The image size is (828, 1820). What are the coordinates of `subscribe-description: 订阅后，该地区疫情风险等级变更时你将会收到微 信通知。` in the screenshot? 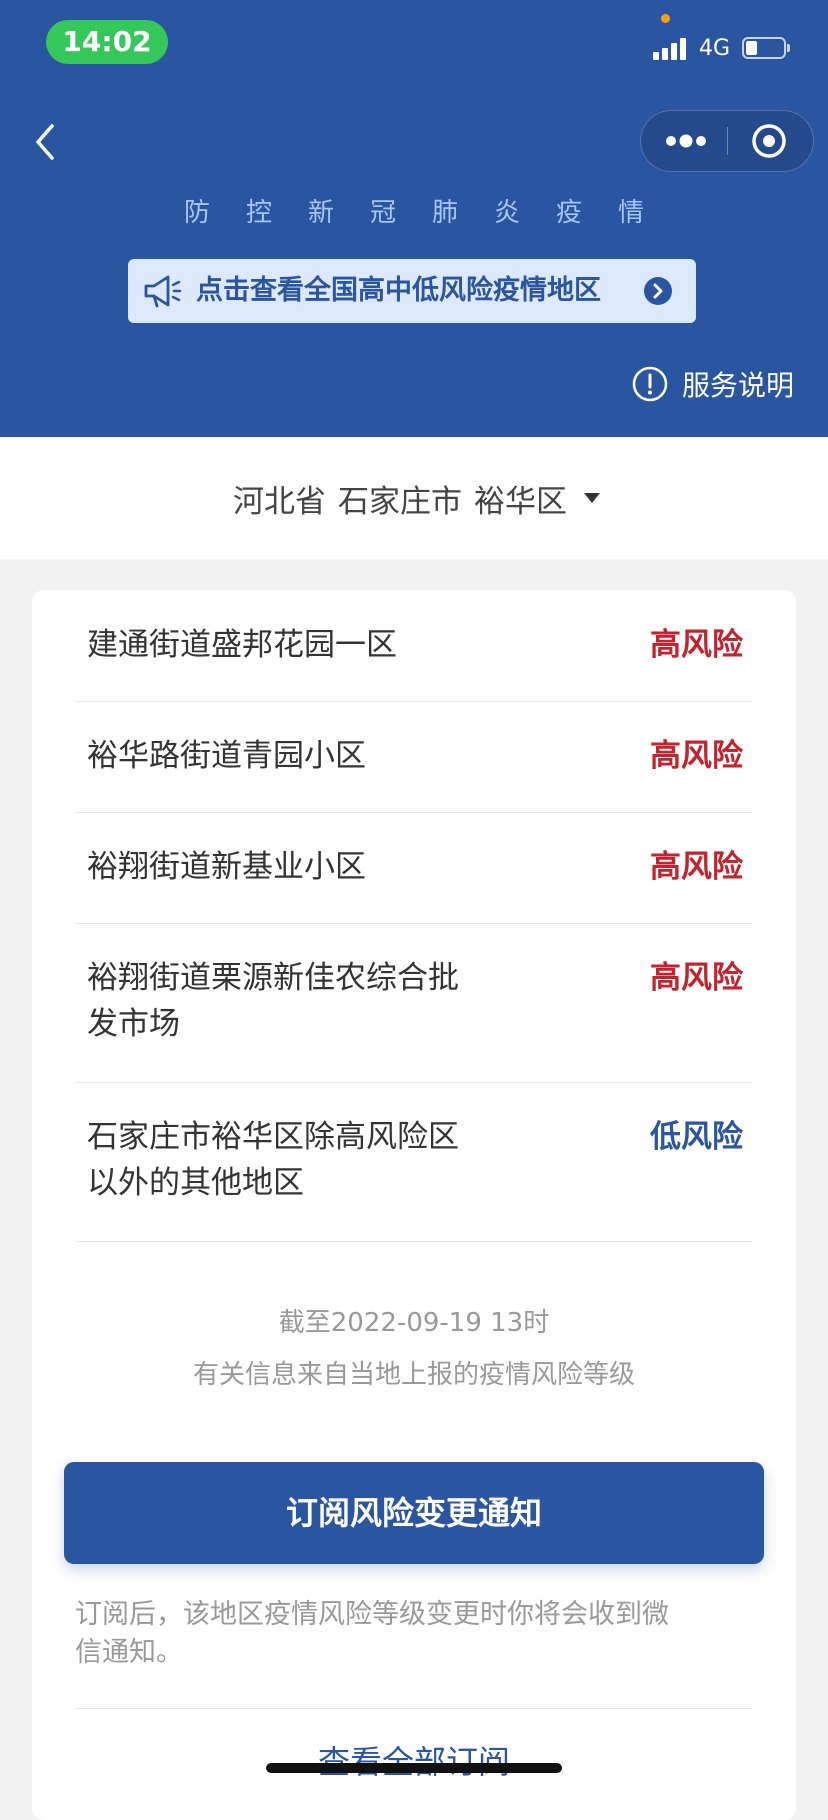 It's located at (372, 1633).